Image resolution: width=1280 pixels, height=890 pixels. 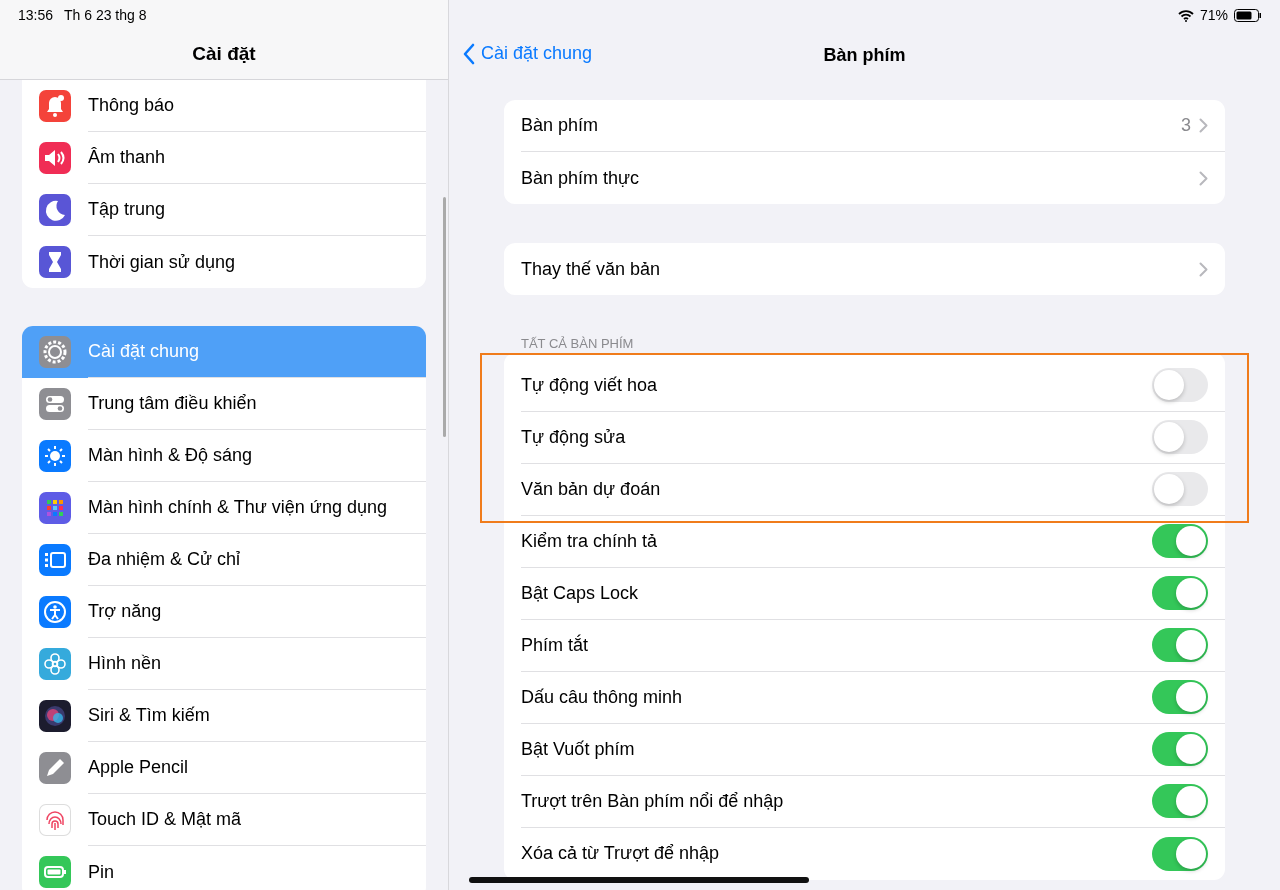 I want to click on status-time: 13:56, so click(x=36, y=15).